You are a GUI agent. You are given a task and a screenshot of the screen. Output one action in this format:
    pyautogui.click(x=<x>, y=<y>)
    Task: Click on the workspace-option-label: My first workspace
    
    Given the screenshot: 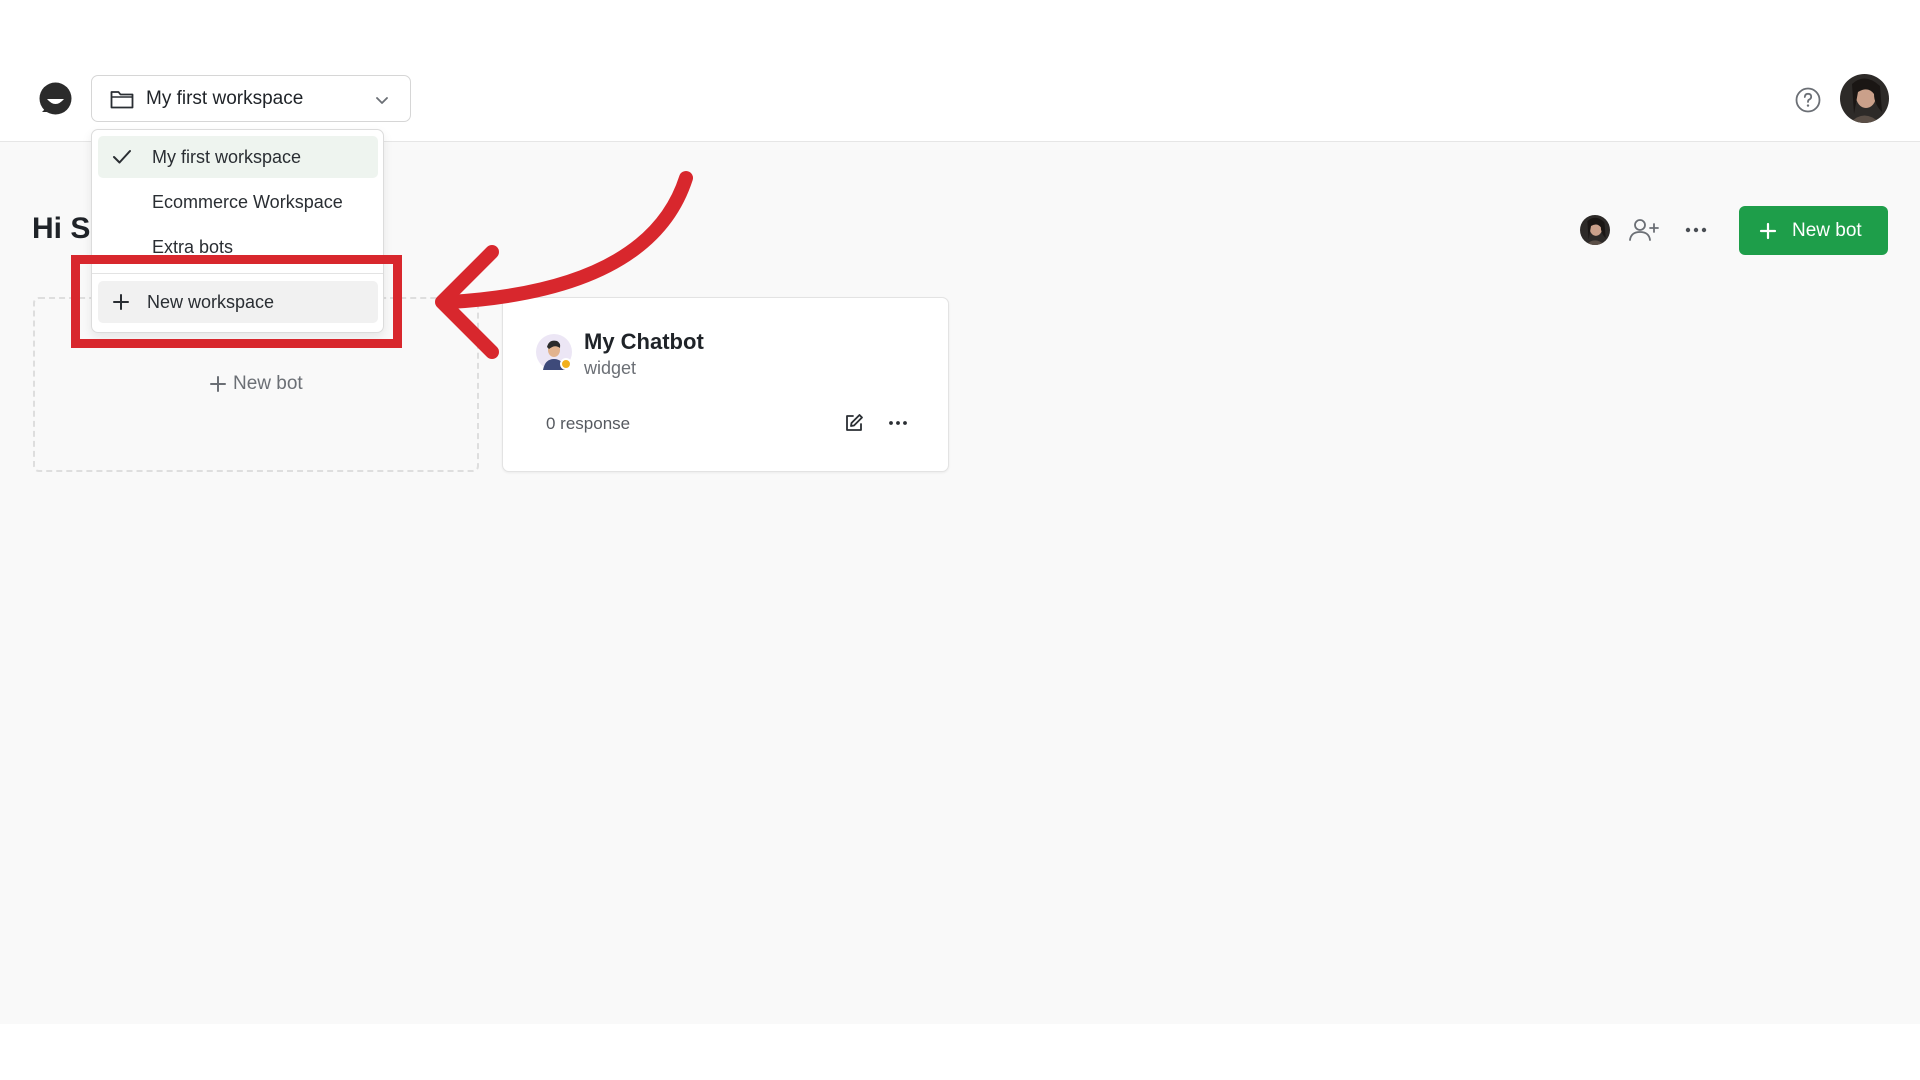 What is the action you would take?
    pyautogui.click(x=227, y=157)
    